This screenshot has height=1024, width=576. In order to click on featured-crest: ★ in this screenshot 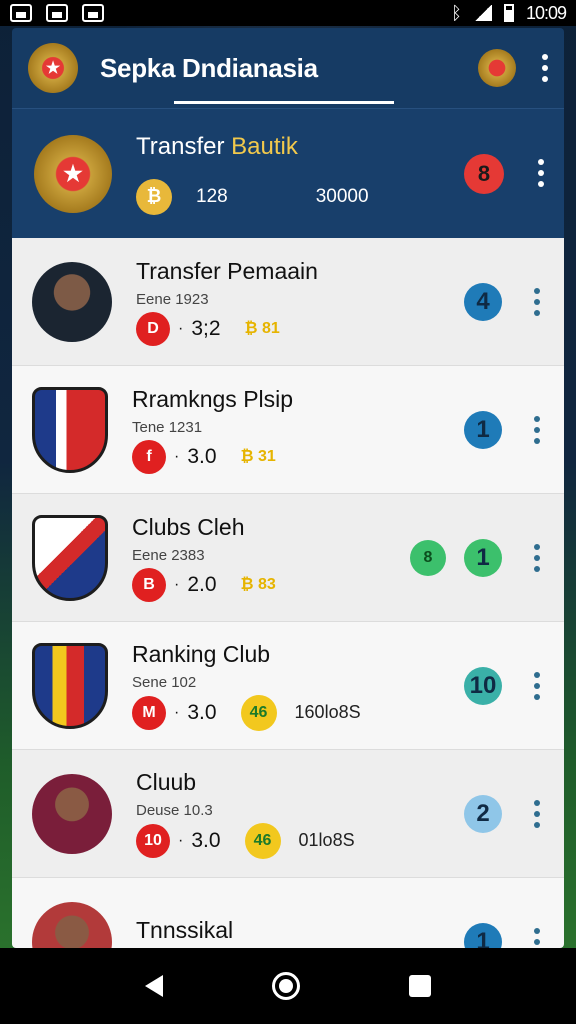, I will do `click(73, 173)`.